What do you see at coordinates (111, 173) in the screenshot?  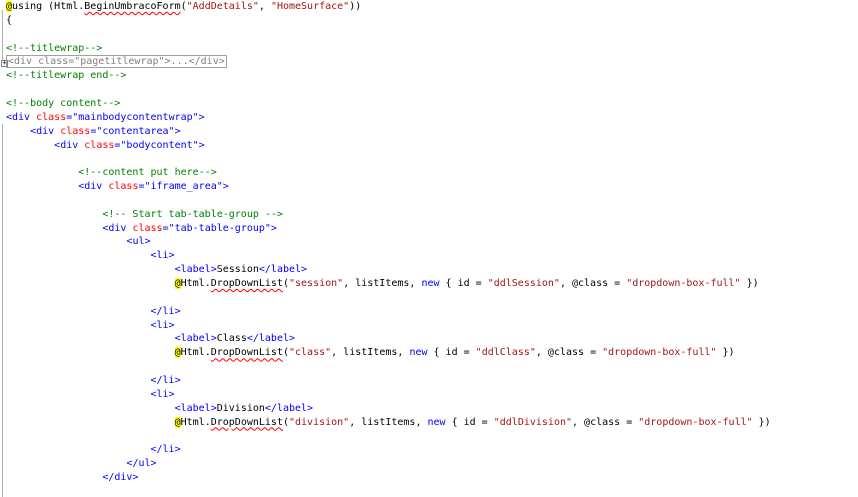 I see `code-line: <!--content put here-->` at bounding box center [111, 173].